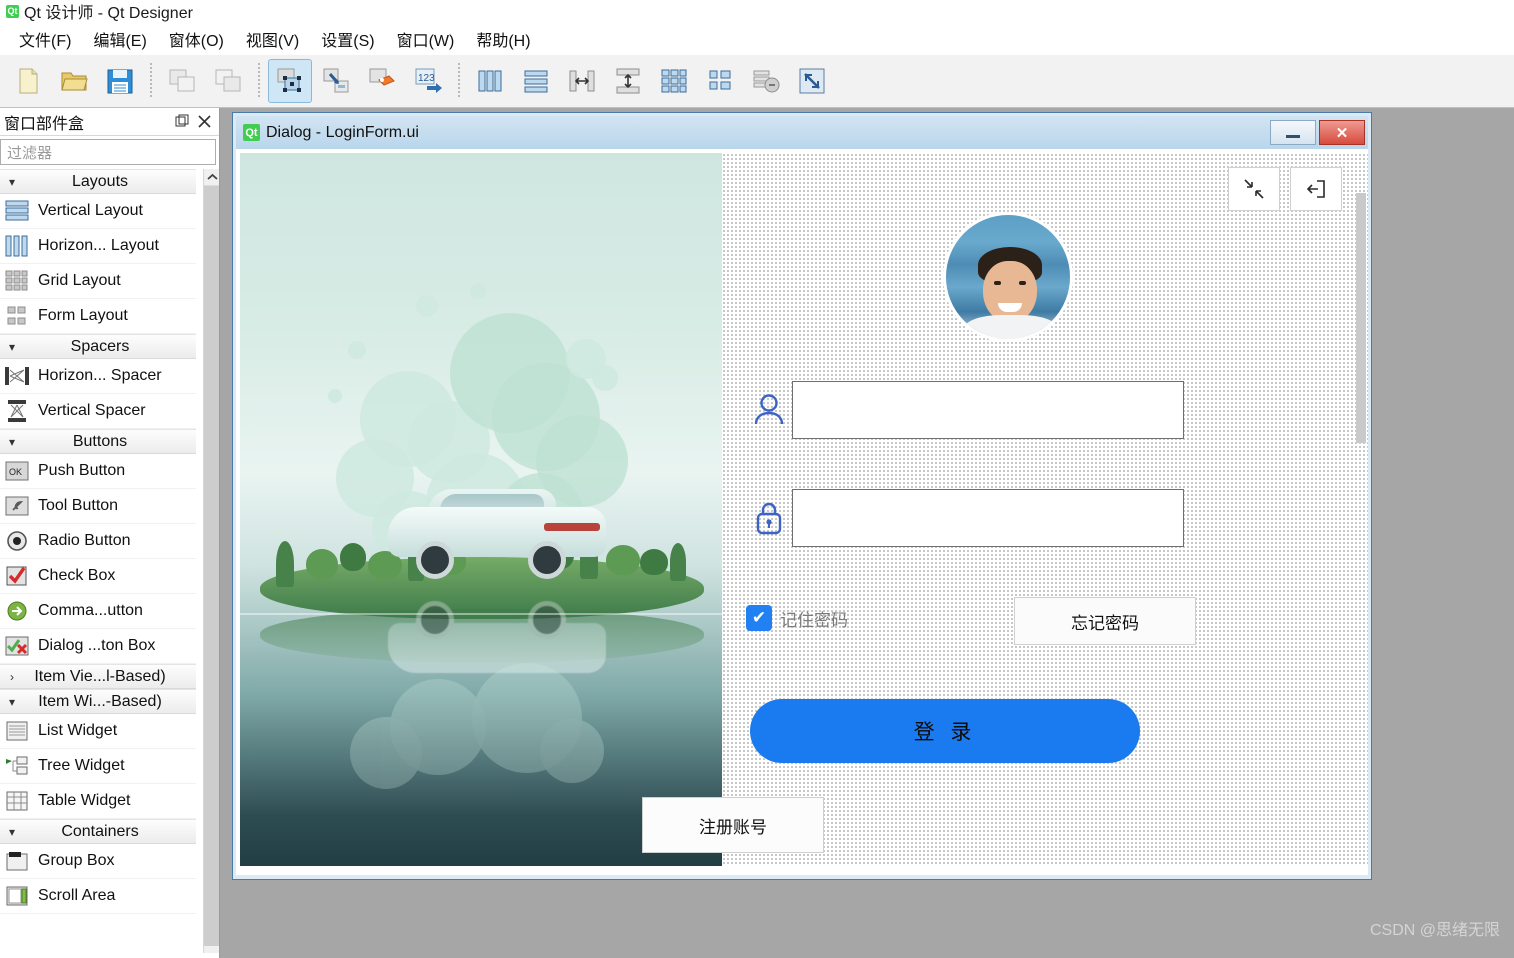 The height and width of the screenshot is (958, 1514). Describe the element at coordinates (98, 346) in the screenshot. I see `category-spacers: ▾ Spacers` at that location.